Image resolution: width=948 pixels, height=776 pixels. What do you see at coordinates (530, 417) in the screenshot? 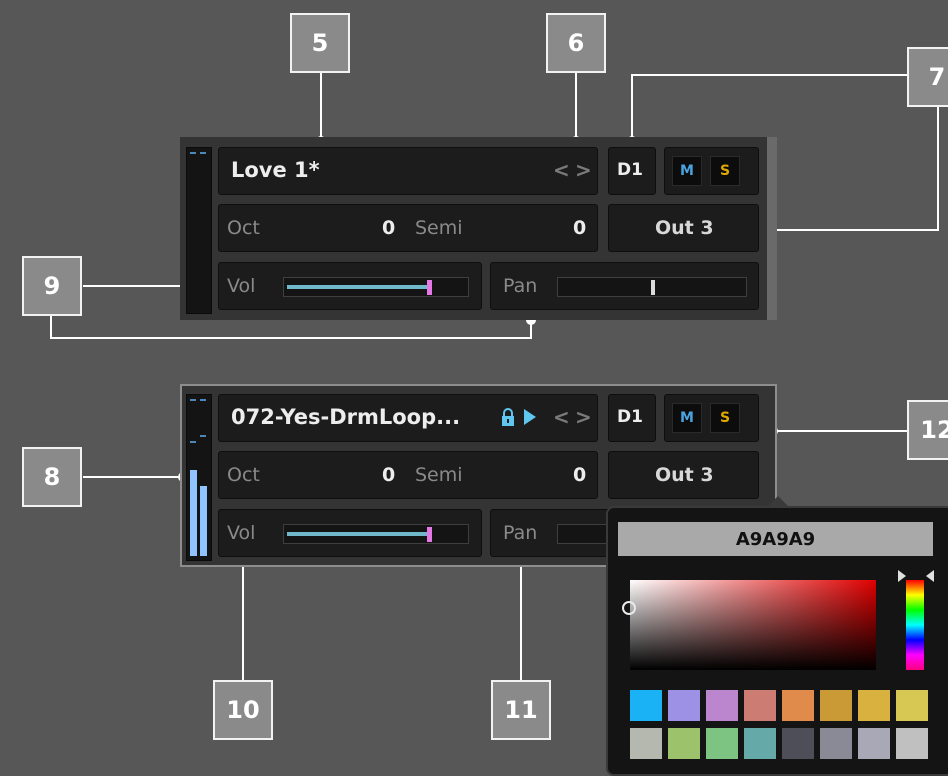
I see `play-icon` at bounding box center [530, 417].